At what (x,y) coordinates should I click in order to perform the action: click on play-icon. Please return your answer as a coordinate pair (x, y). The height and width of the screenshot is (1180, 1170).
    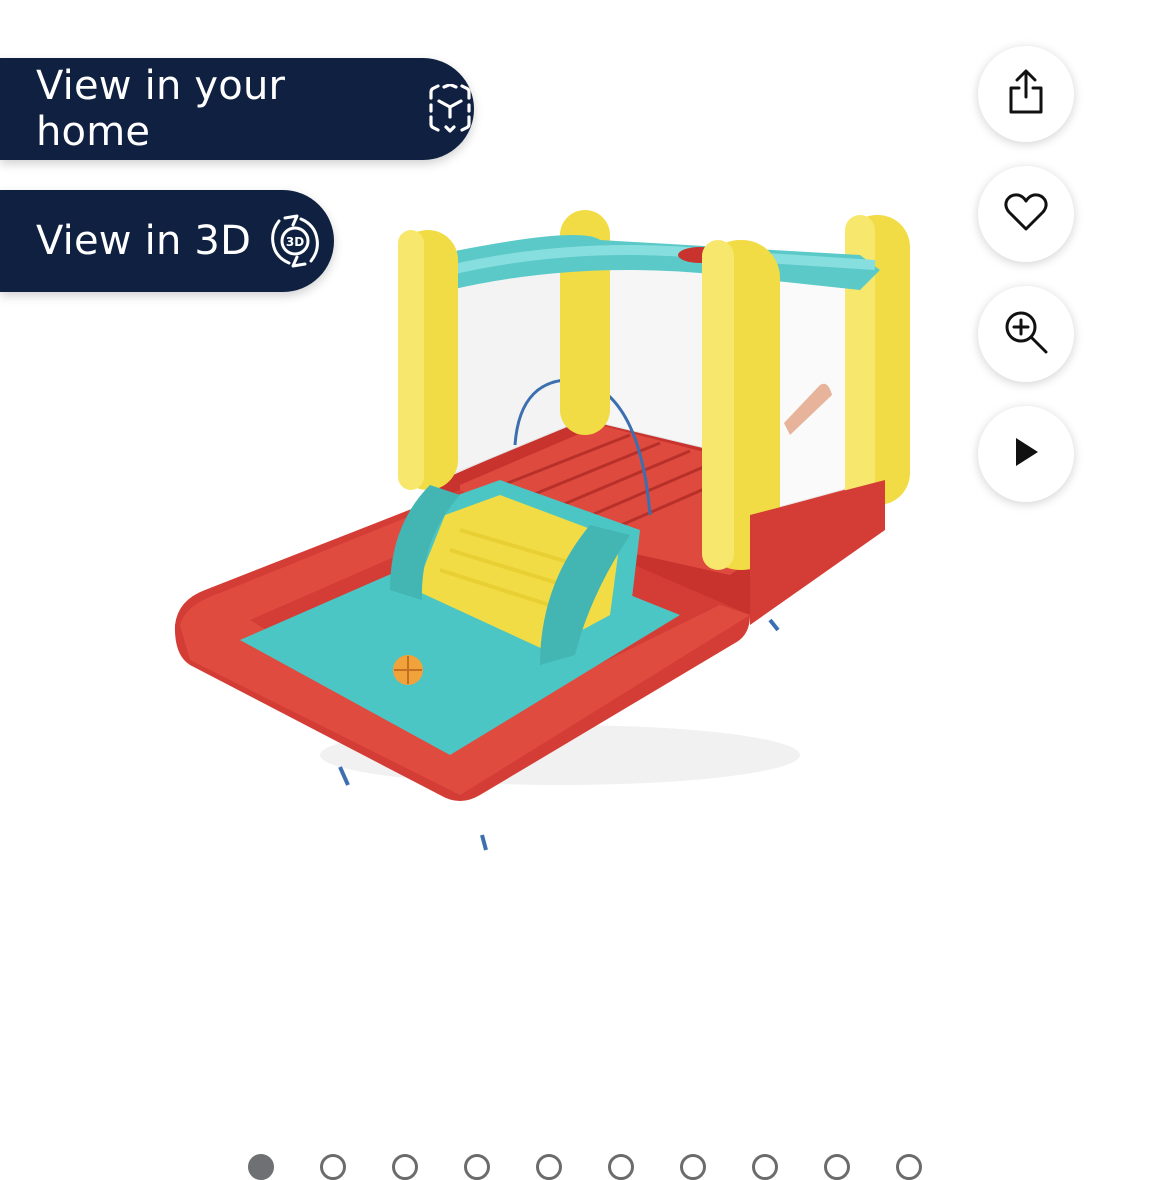
    Looking at the image, I should click on (1026, 454).